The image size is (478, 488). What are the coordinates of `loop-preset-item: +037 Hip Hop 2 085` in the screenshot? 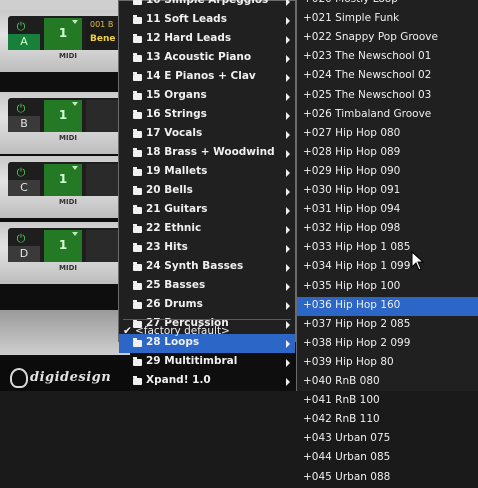 It's located at (387, 325).